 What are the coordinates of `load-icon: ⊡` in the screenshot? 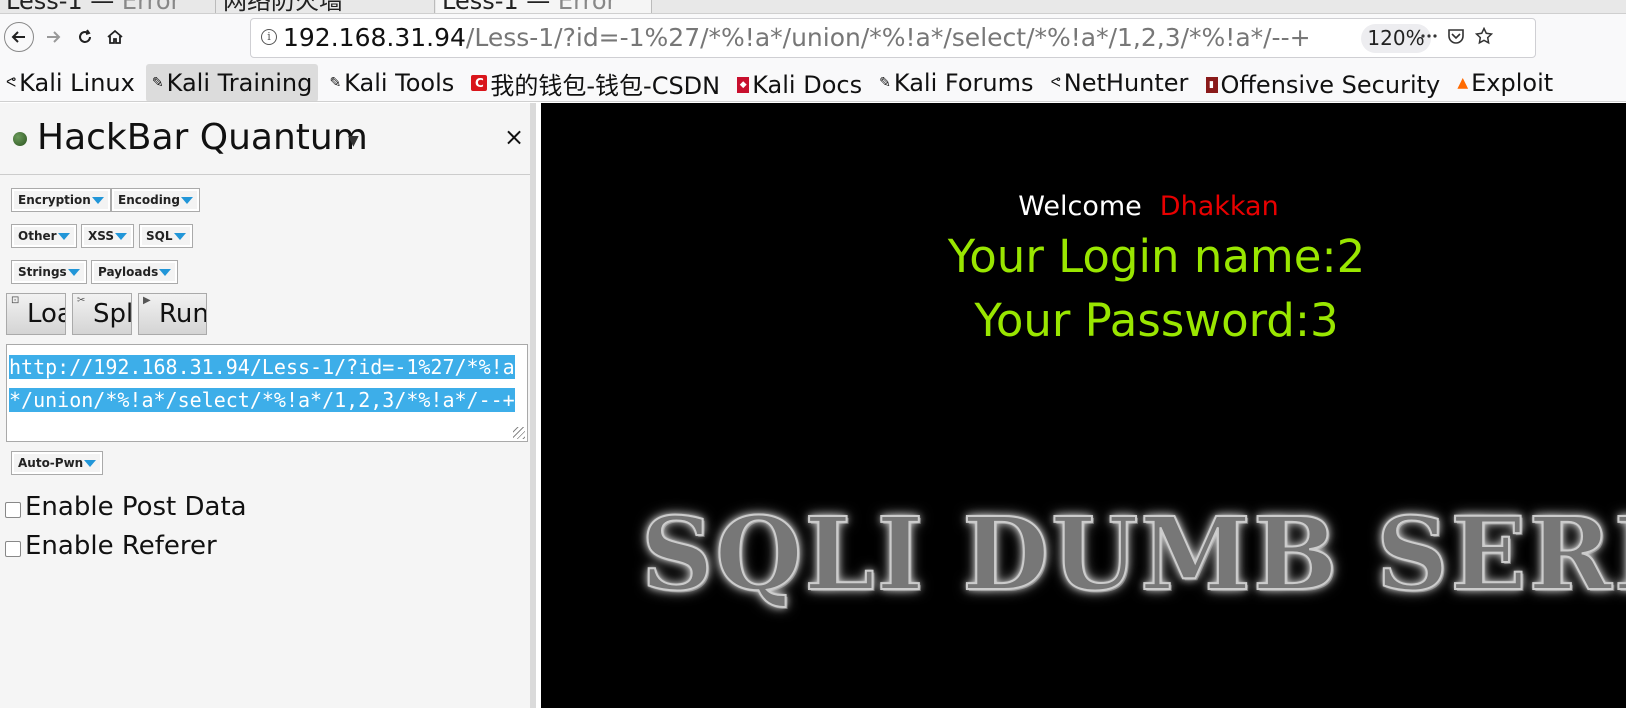 It's located at (15, 300).